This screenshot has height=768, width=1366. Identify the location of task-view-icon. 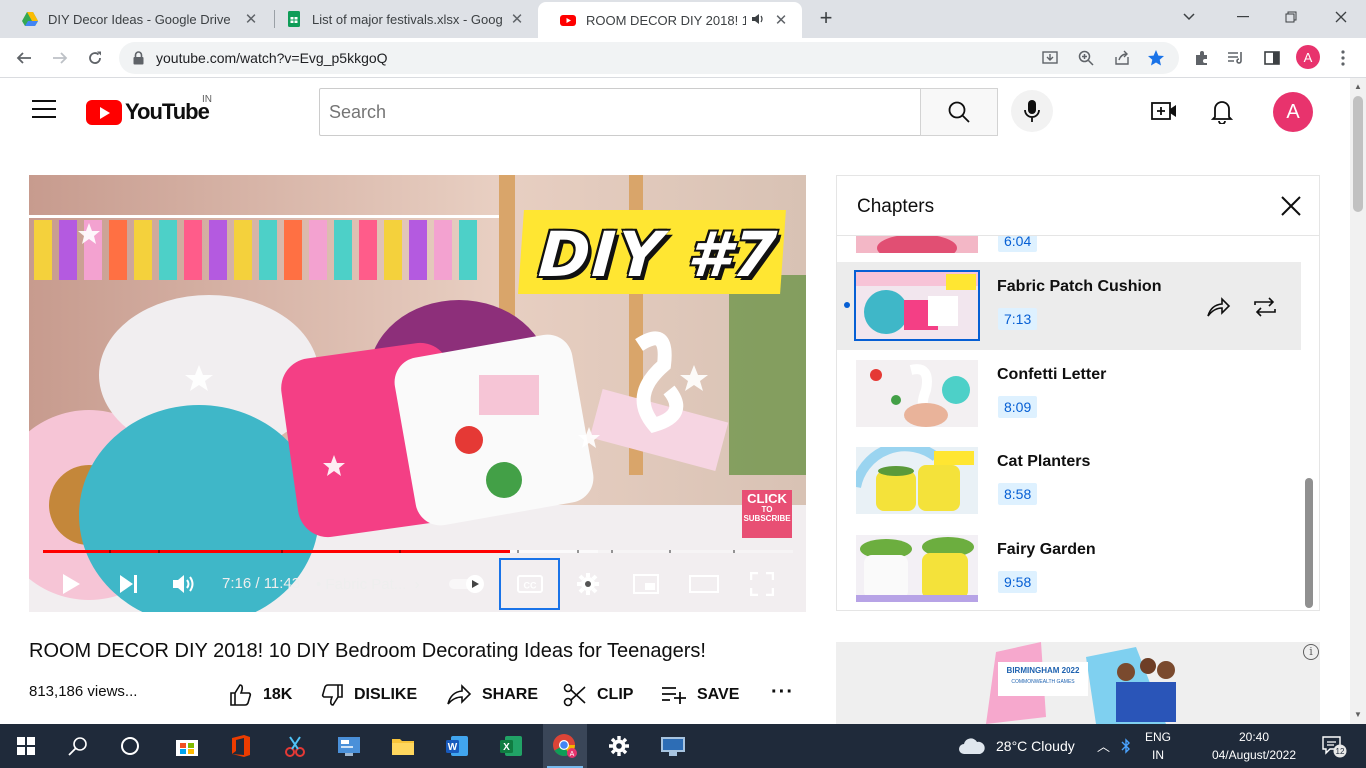
(130, 746).